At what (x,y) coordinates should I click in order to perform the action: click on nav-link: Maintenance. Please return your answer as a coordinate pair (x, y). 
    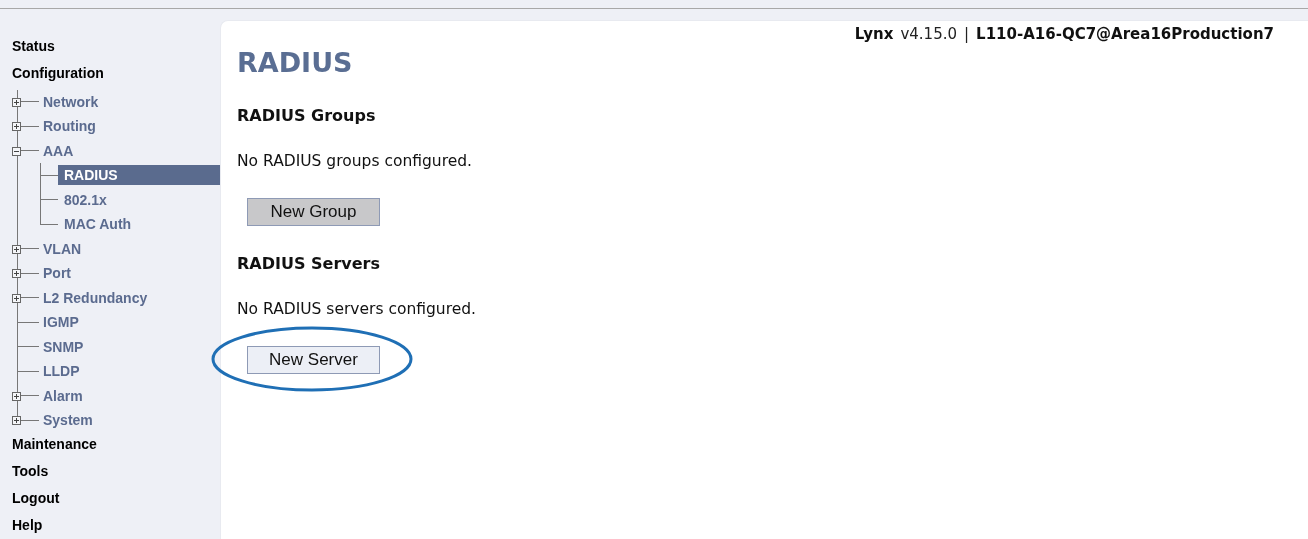
    Looking at the image, I should click on (110, 448).